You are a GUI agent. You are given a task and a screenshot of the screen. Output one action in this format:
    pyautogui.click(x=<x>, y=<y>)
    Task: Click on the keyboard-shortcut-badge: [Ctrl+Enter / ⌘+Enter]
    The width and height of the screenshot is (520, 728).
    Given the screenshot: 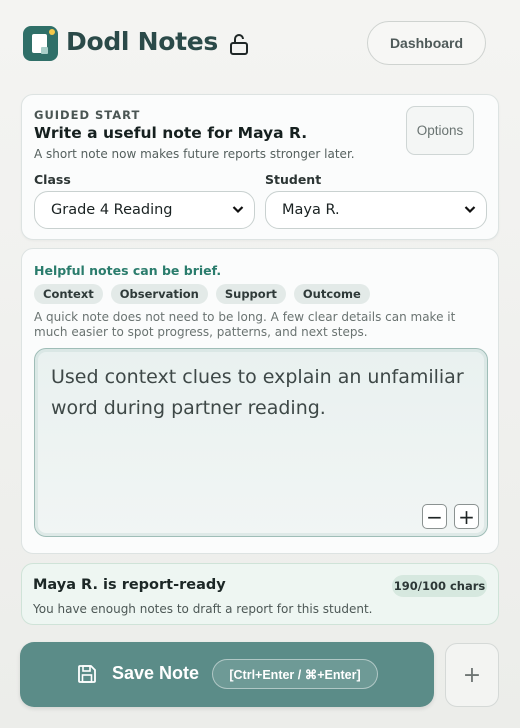 What is the action you would take?
    pyautogui.click(x=295, y=674)
    